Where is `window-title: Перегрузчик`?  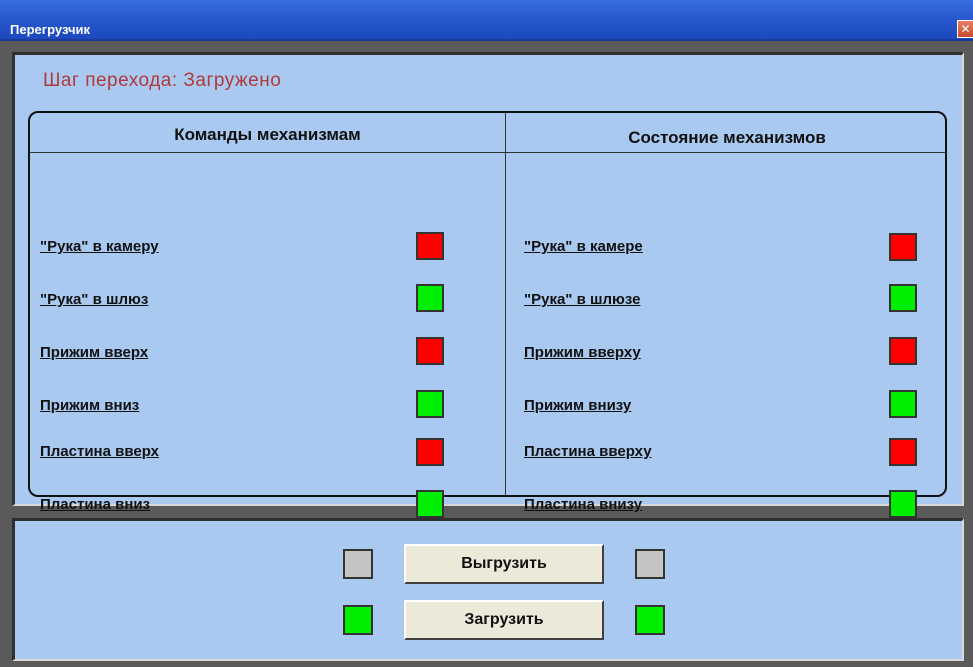
window-title: Перегрузчик is located at coordinates (50, 29).